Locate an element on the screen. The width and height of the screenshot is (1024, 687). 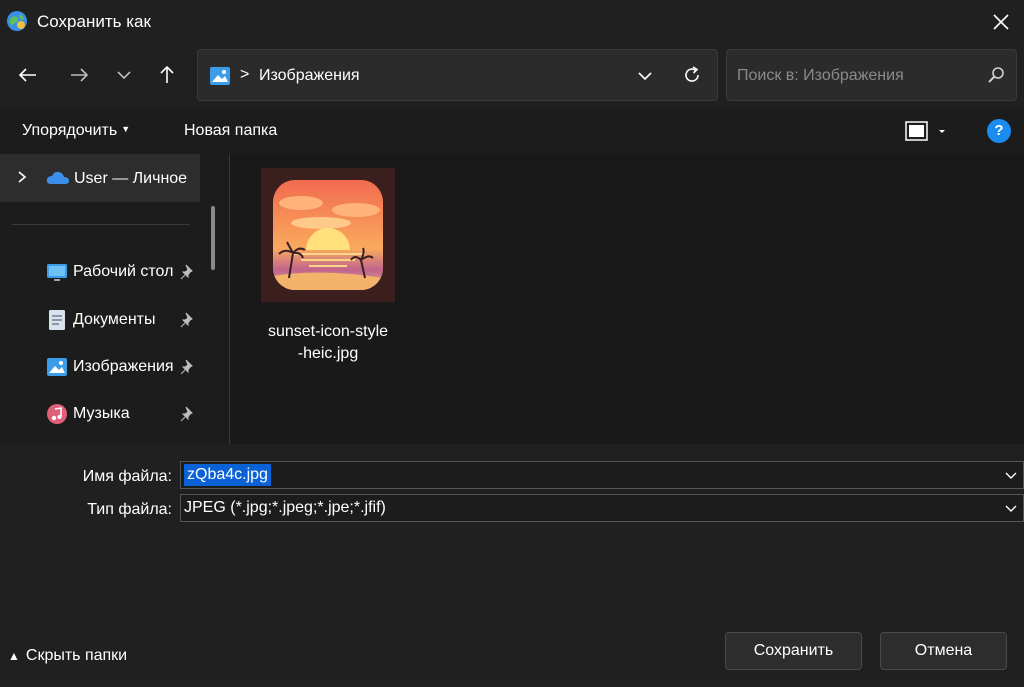
sidebar-item-documents: Документы is located at coordinates (100, 320).